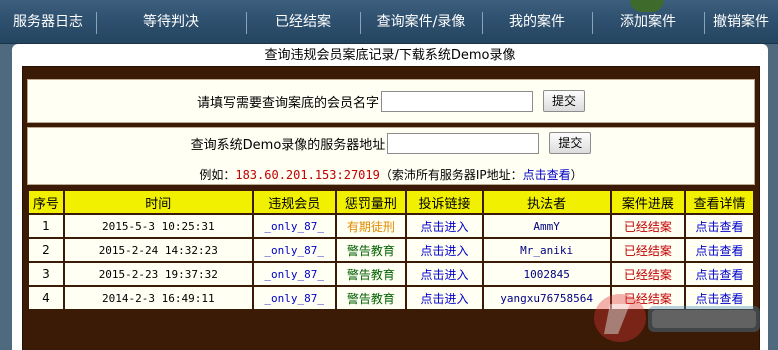 Image resolution: width=778 pixels, height=350 pixels. What do you see at coordinates (158, 298) in the screenshot?
I see `cell-time: 2014-2-3 16:49:11` at bounding box center [158, 298].